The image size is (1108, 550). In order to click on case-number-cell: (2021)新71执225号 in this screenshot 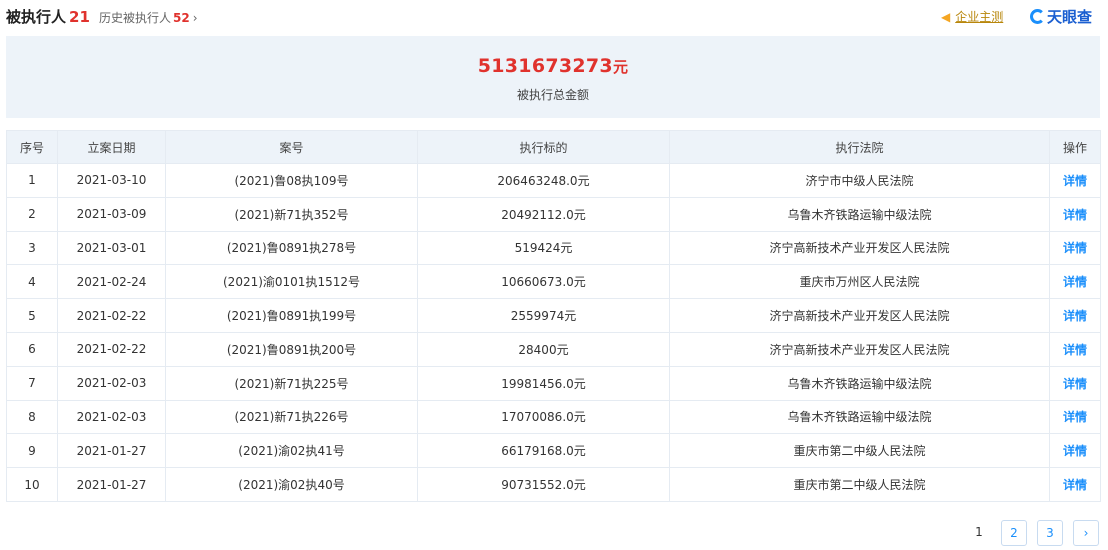, I will do `click(291, 383)`.